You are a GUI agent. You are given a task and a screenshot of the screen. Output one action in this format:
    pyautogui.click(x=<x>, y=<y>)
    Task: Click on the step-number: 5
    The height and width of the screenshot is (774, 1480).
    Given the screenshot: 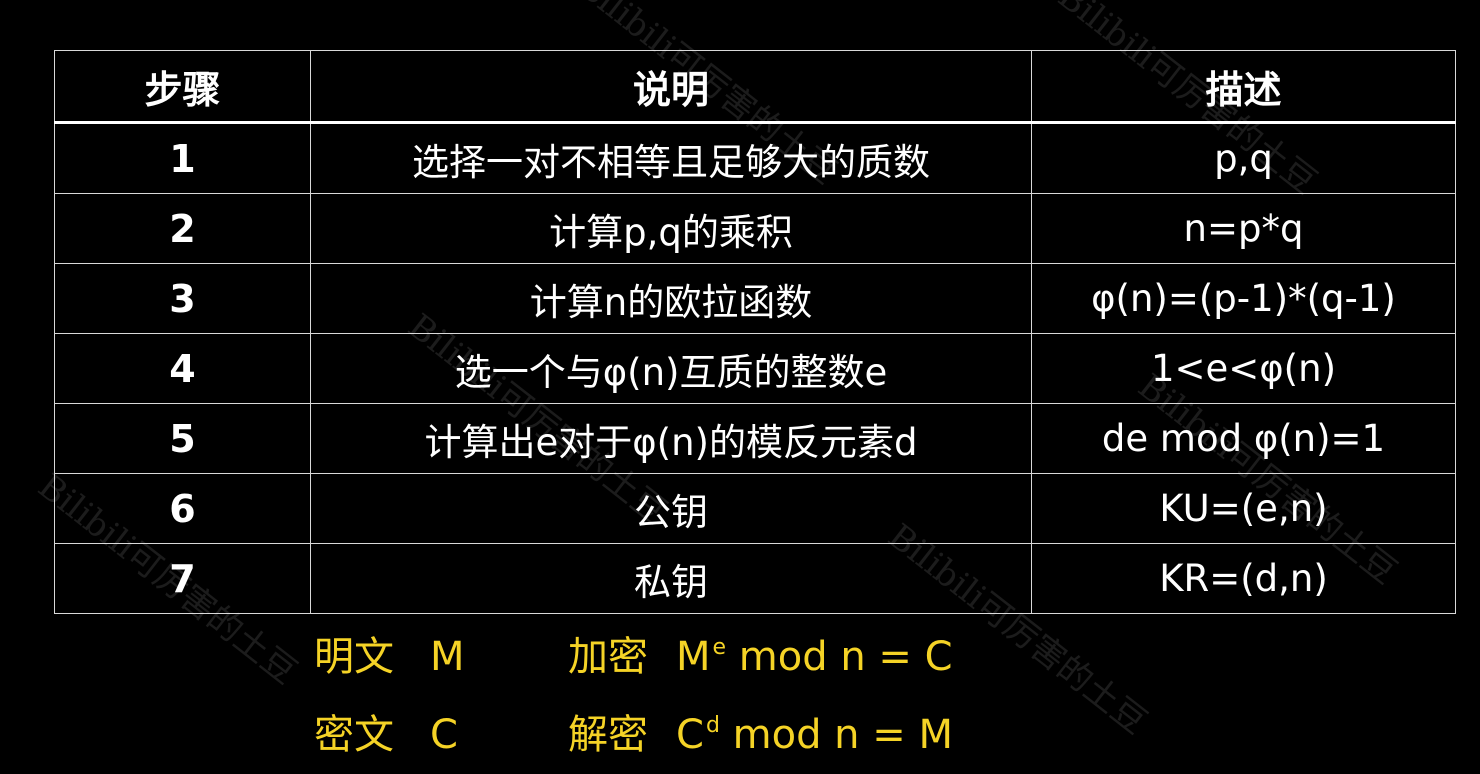 What is the action you would take?
    pyautogui.click(x=182, y=438)
    